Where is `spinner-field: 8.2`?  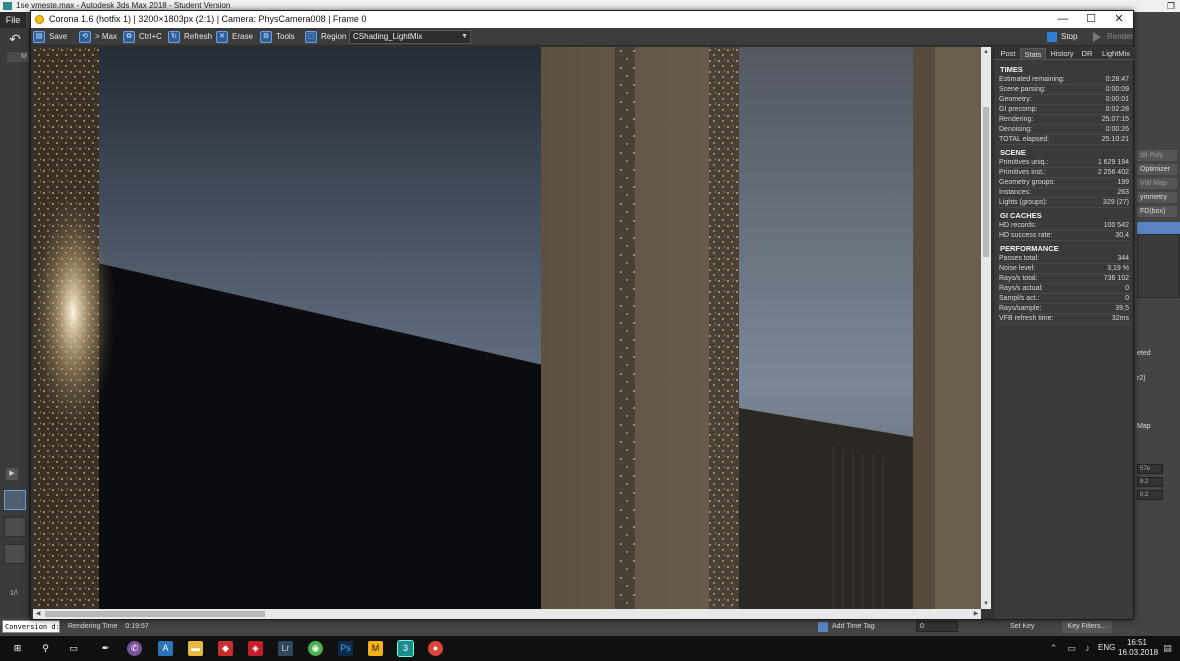 spinner-field: 8.2 is located at coordinates (1150, 482).